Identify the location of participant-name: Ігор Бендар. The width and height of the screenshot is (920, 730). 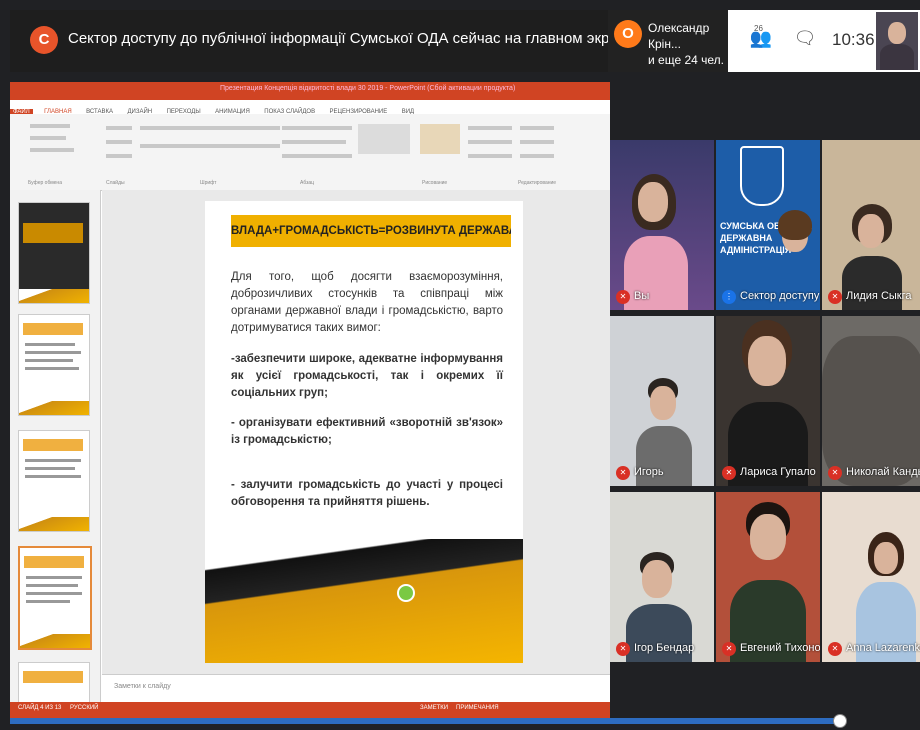
(664, 648).